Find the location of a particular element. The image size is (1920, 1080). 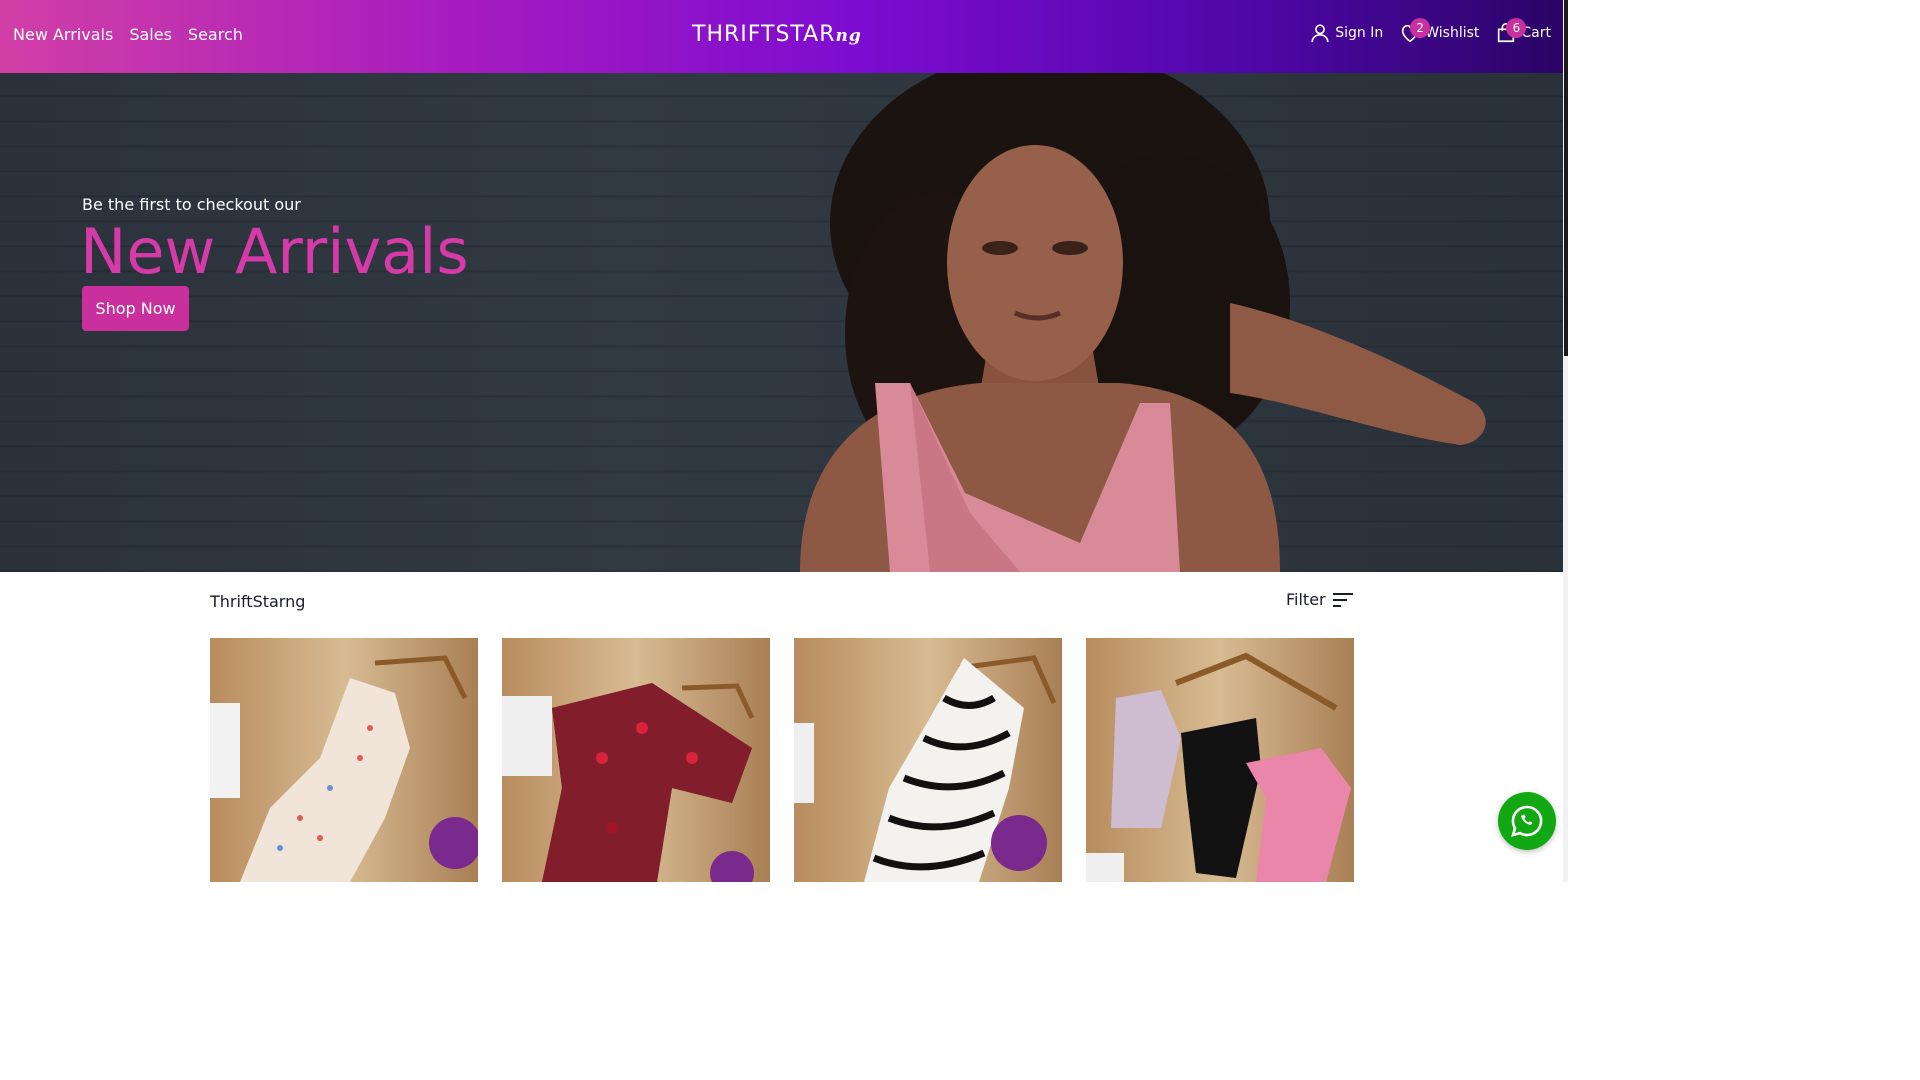

product-image-biker-shorts is located at coordinates (1220, 760).